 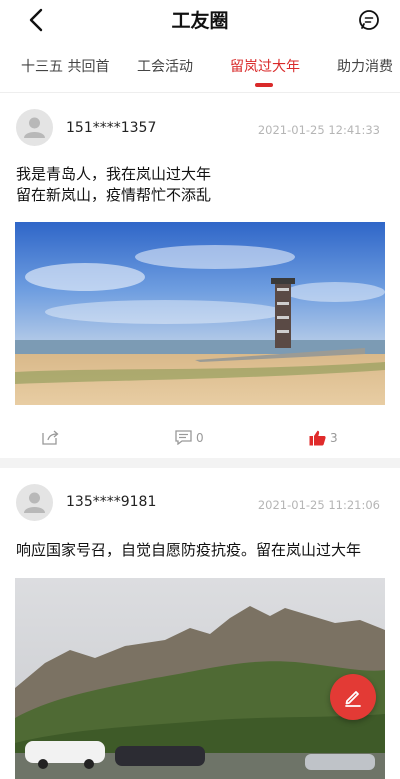 I want to click on tabs-divider, so click(x=200, y=92).